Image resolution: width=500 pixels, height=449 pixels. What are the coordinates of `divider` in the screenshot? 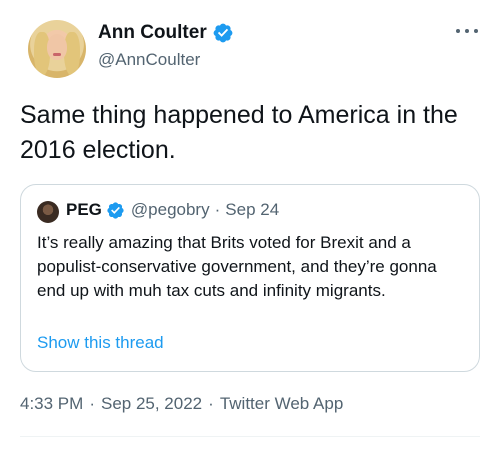 It's located at (250, 436).